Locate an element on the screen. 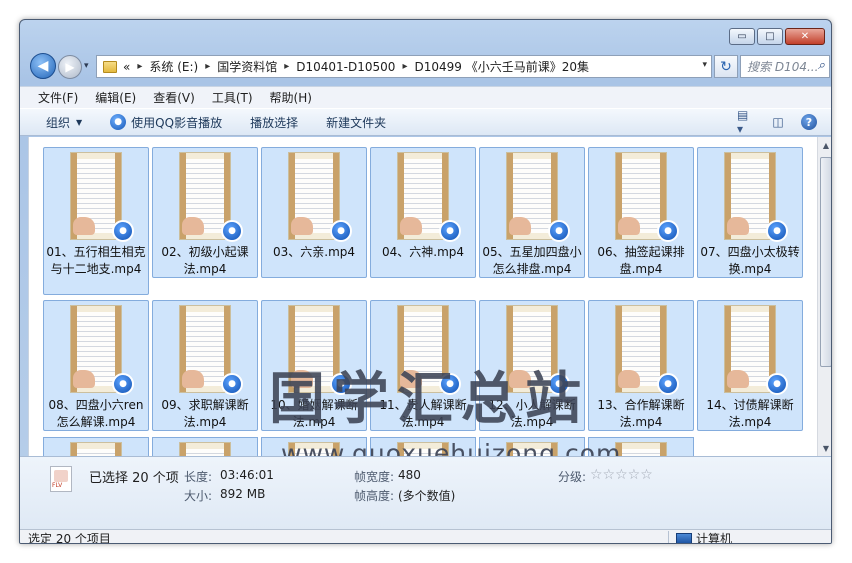 The width and height of the screenshot is (852, 563). file-item: ● 03、六亲.mp4 is located at coordinates (314, 212).